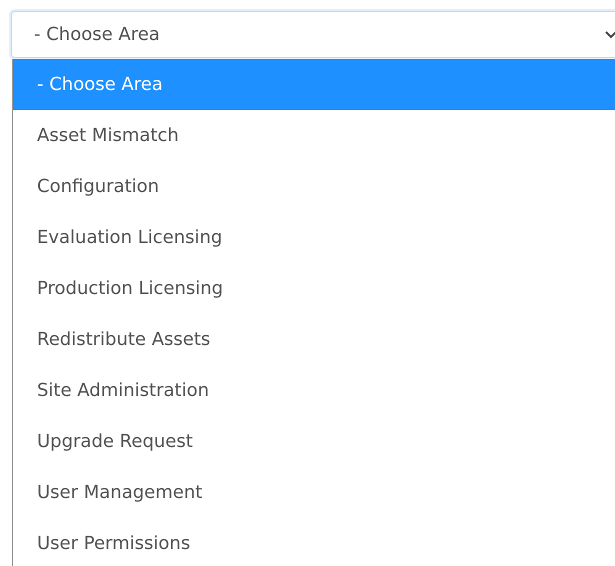  What do you see at coordinates (313, 34) in the screenshot?
I see `select-field: - Choose Area` at bounding box center [313, 34].